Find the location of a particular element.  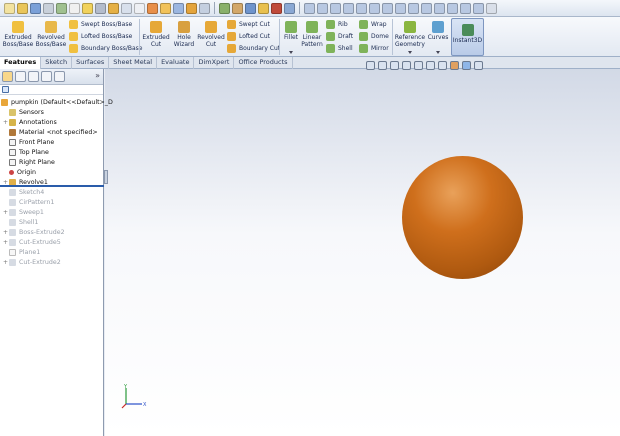

tree-item-origin: Origin is located at coordinates (19, 172).